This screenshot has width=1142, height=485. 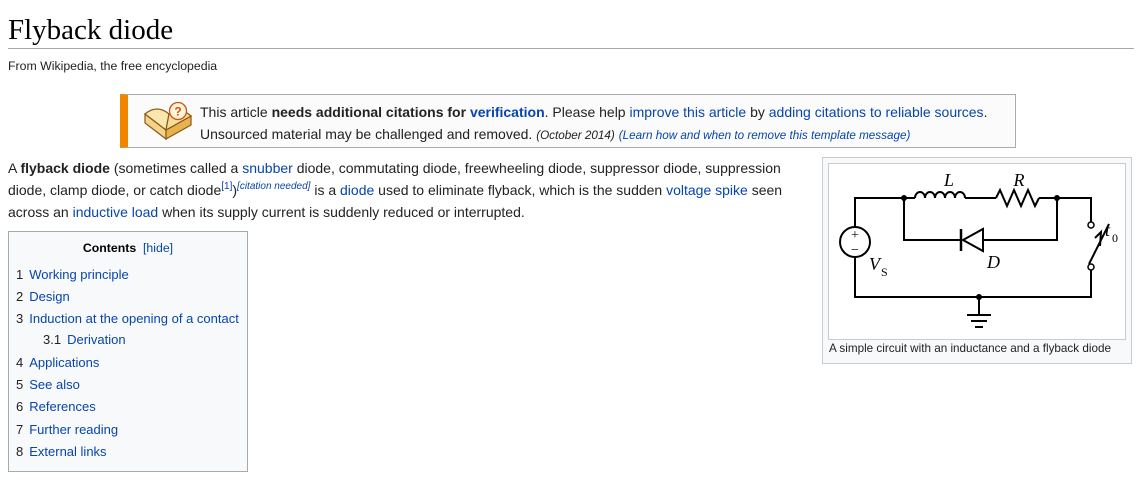 I want to click on switch-contact-top, so click(x=1091, y=225).